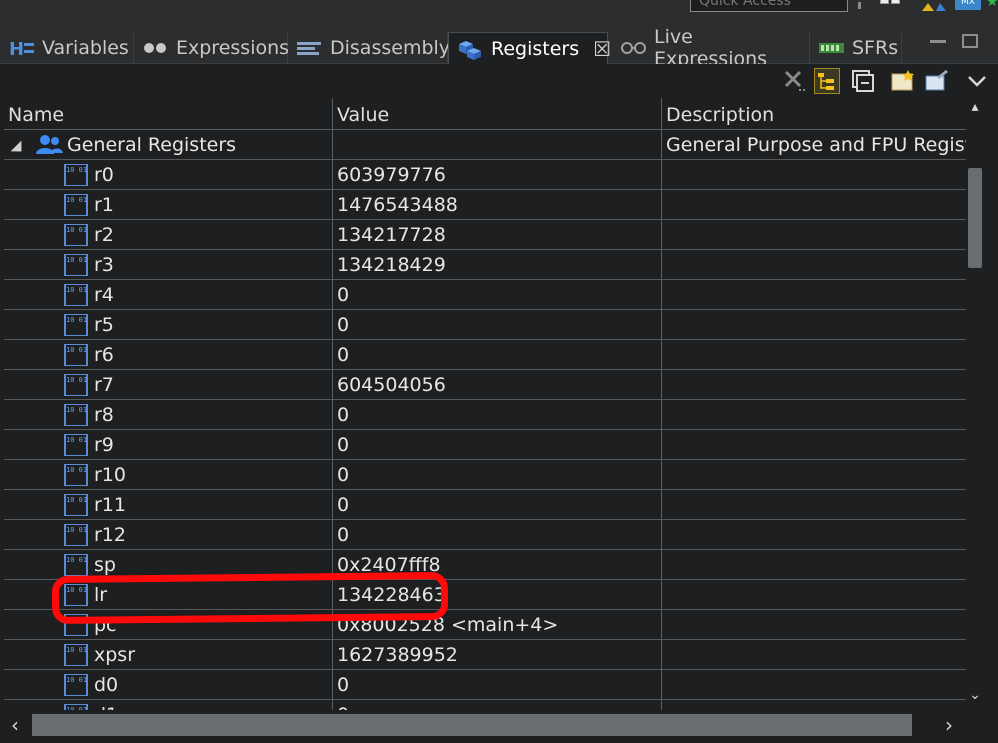 This screenshot has width=998, height=743. I want to click on tab-sfrs: SFRs, so click(856, 48).